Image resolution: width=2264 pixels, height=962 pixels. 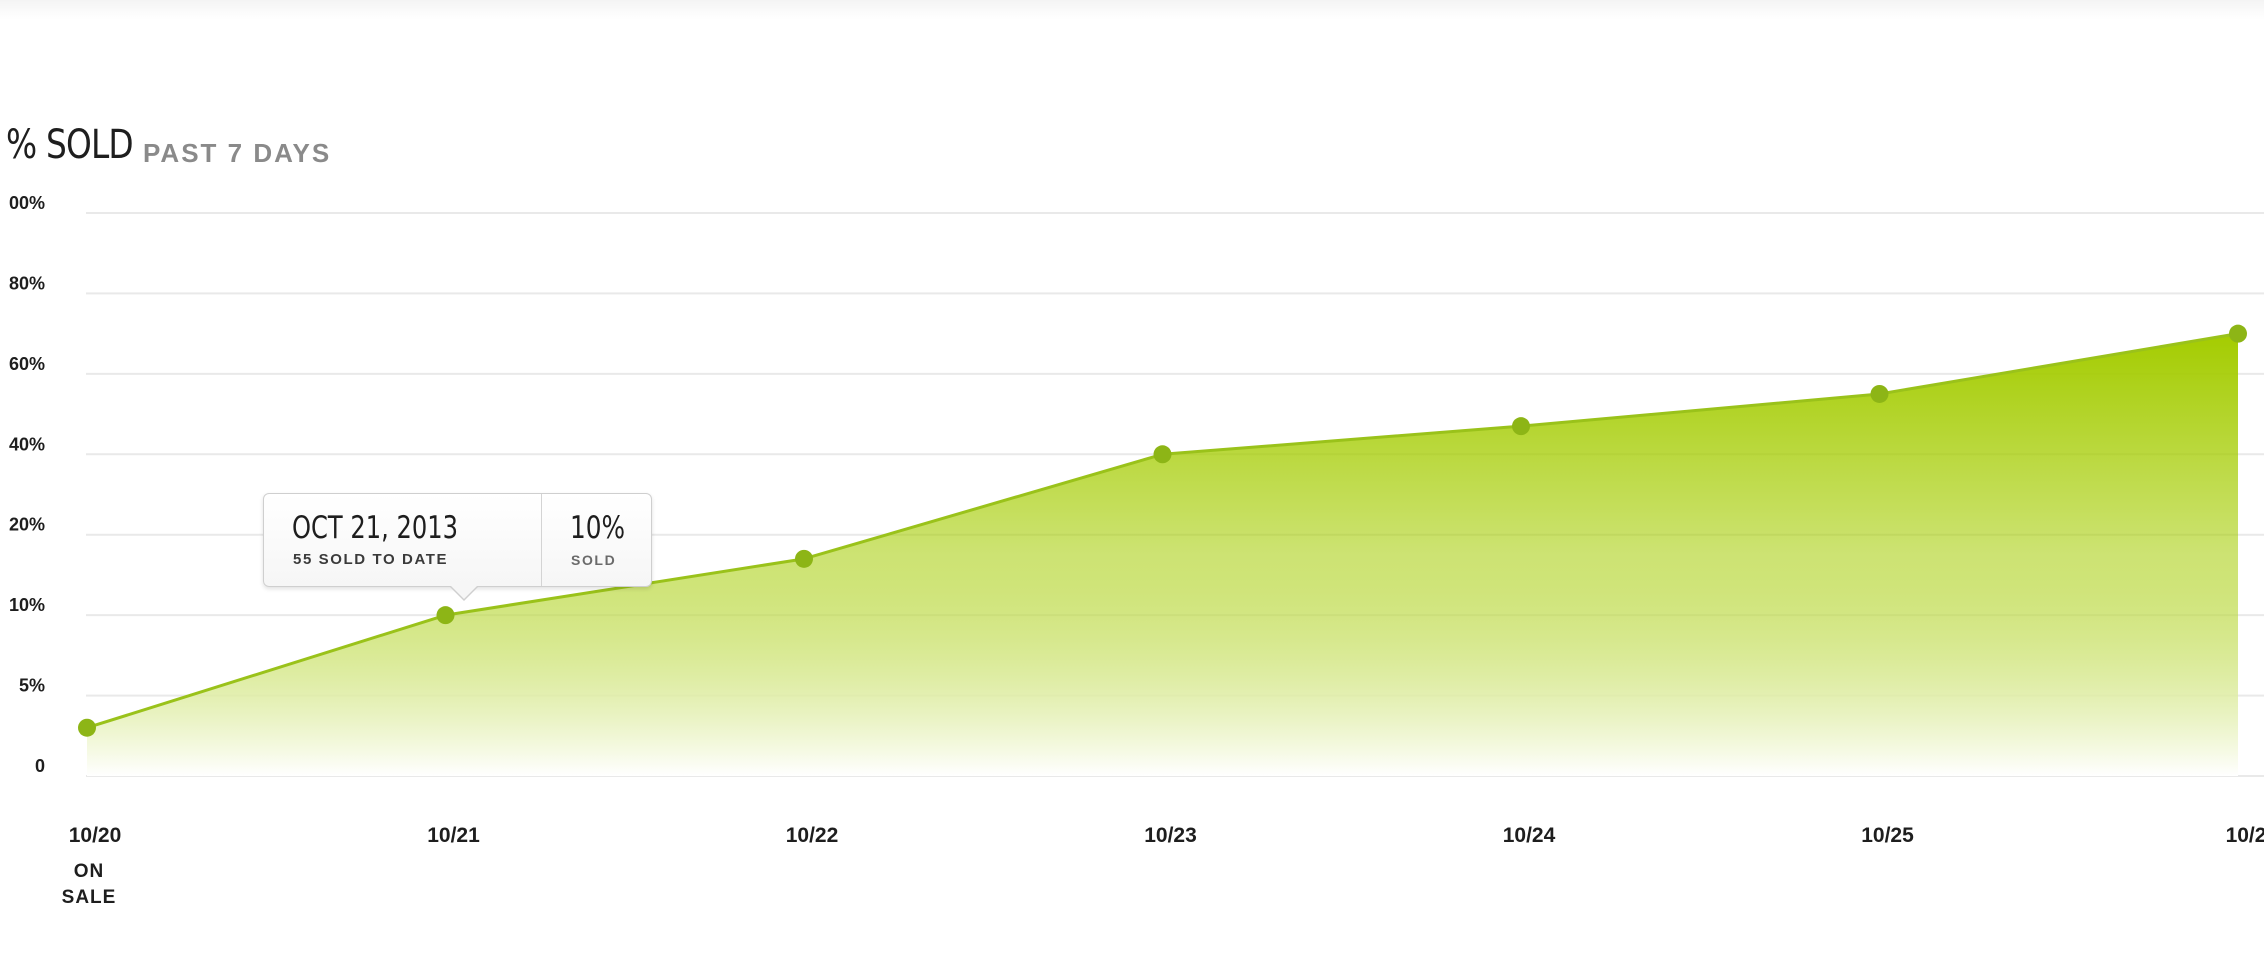 I want to click on x-annotation-label: ON, so click(x=89, y=871).